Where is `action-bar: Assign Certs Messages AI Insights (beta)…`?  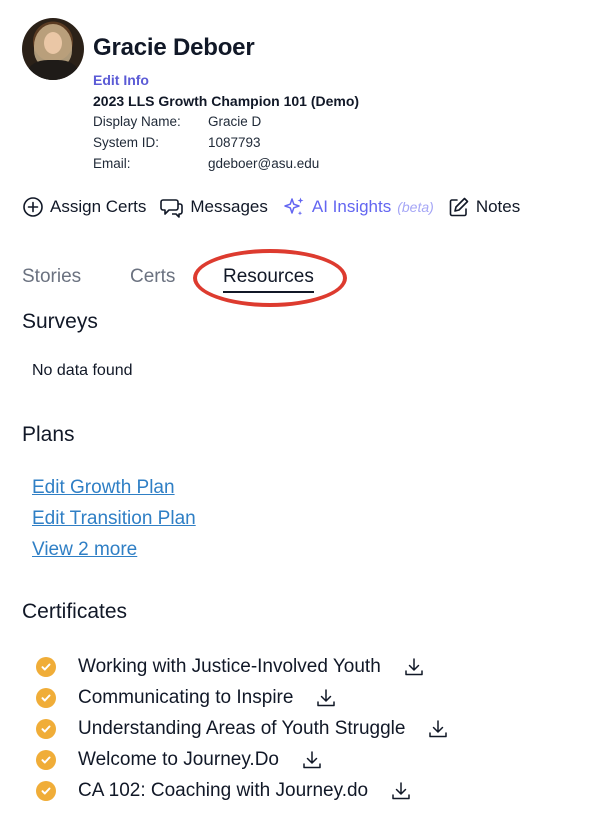 action-bar: Assign Certs Messages AI Insights (beta)… is located at coordinates (278, 207).